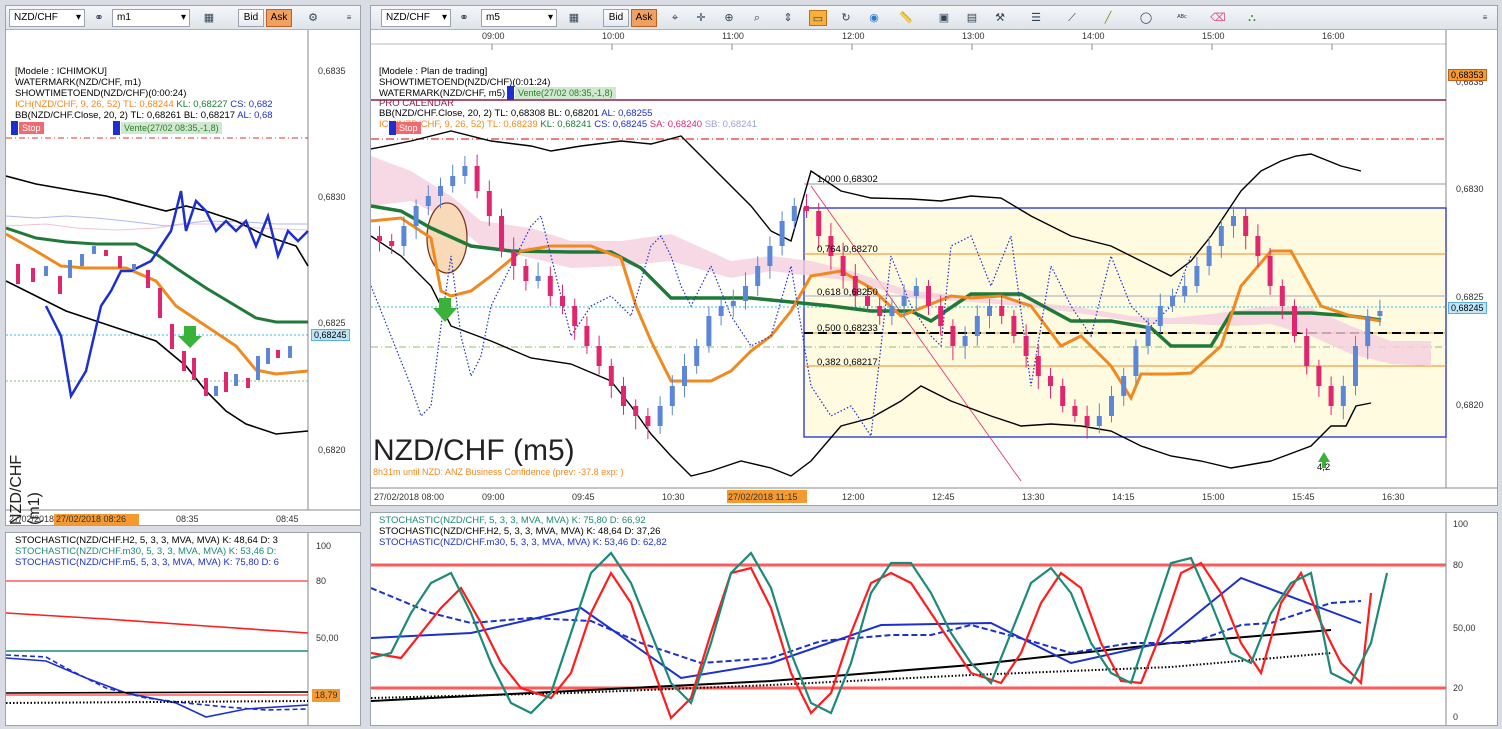  Describe the element at coordinates (1333, 36) in the screenshot. I see `top-time-label: 16:00` at that location.